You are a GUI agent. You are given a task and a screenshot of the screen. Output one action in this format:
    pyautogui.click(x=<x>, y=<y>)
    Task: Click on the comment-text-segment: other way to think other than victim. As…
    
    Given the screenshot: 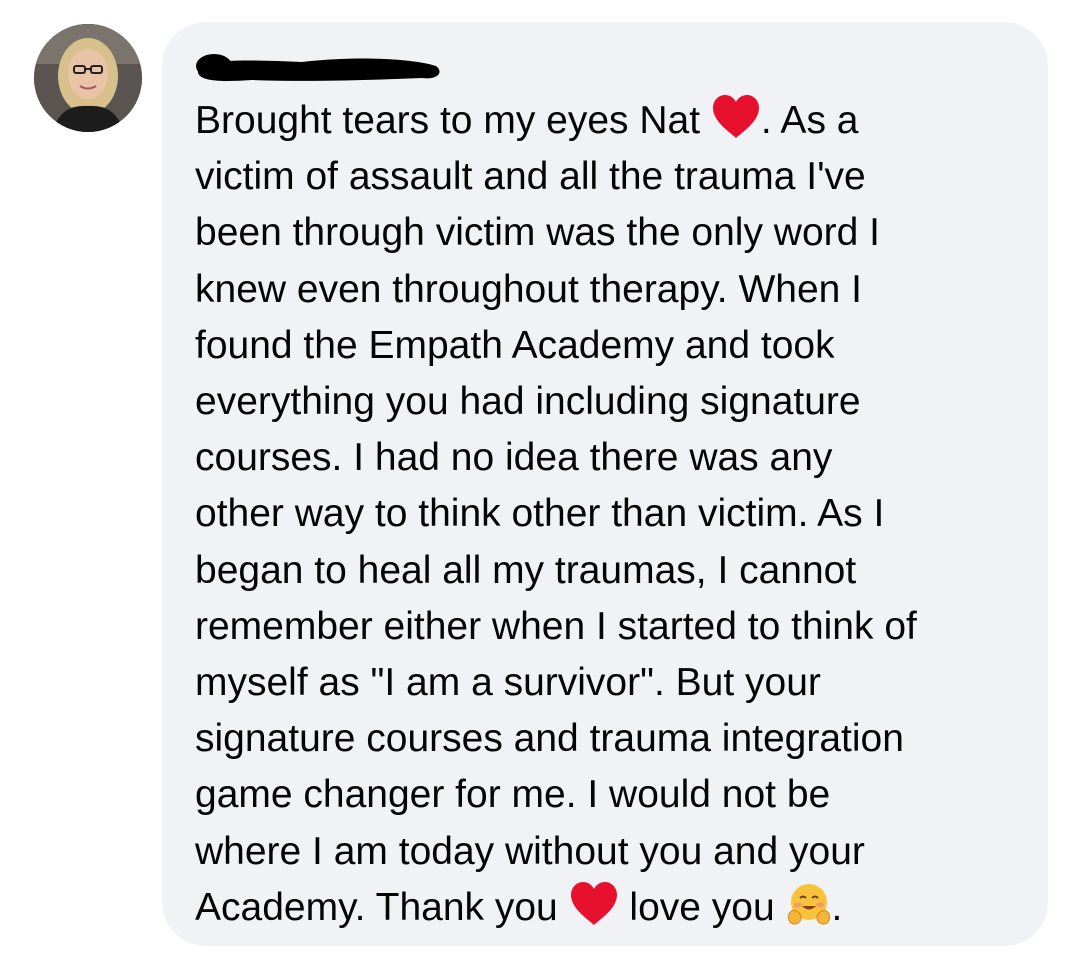 What is the action you would take?
    pyautogui.click(x=540, y=514)
    